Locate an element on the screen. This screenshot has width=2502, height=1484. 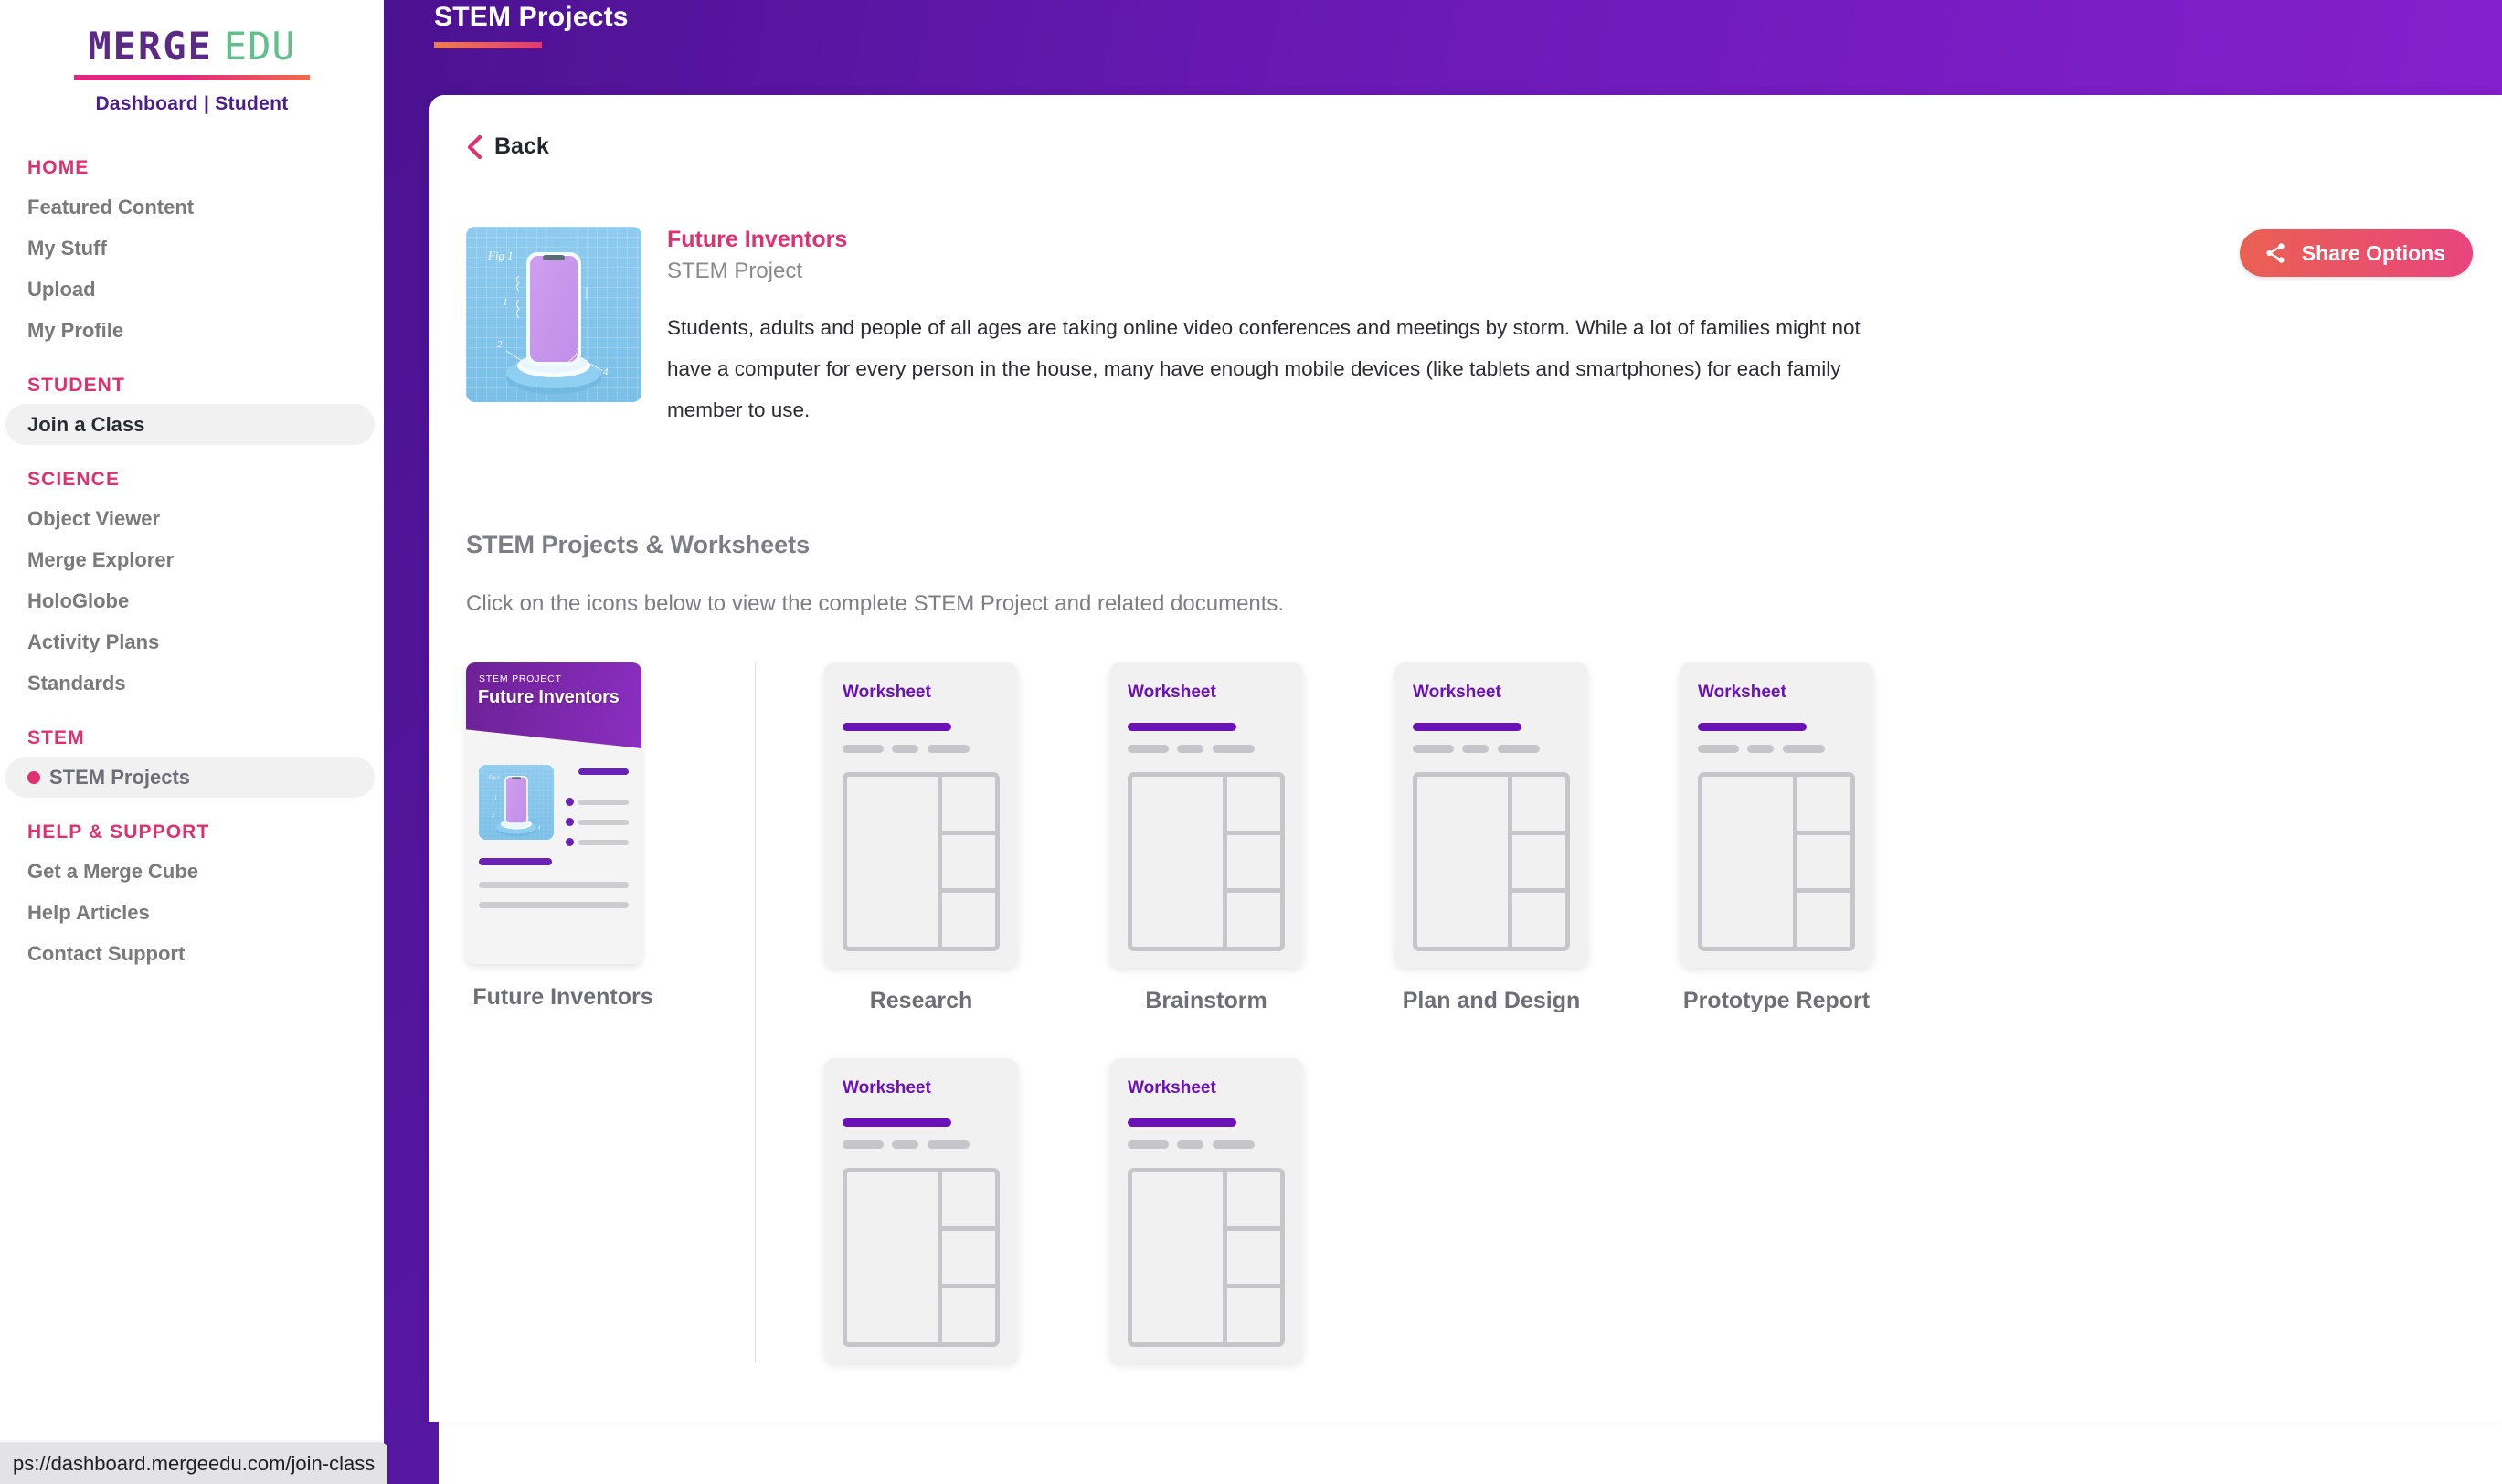
sidebar-item-object-viewer: Object Viewer is located at coordinates (190, 518).